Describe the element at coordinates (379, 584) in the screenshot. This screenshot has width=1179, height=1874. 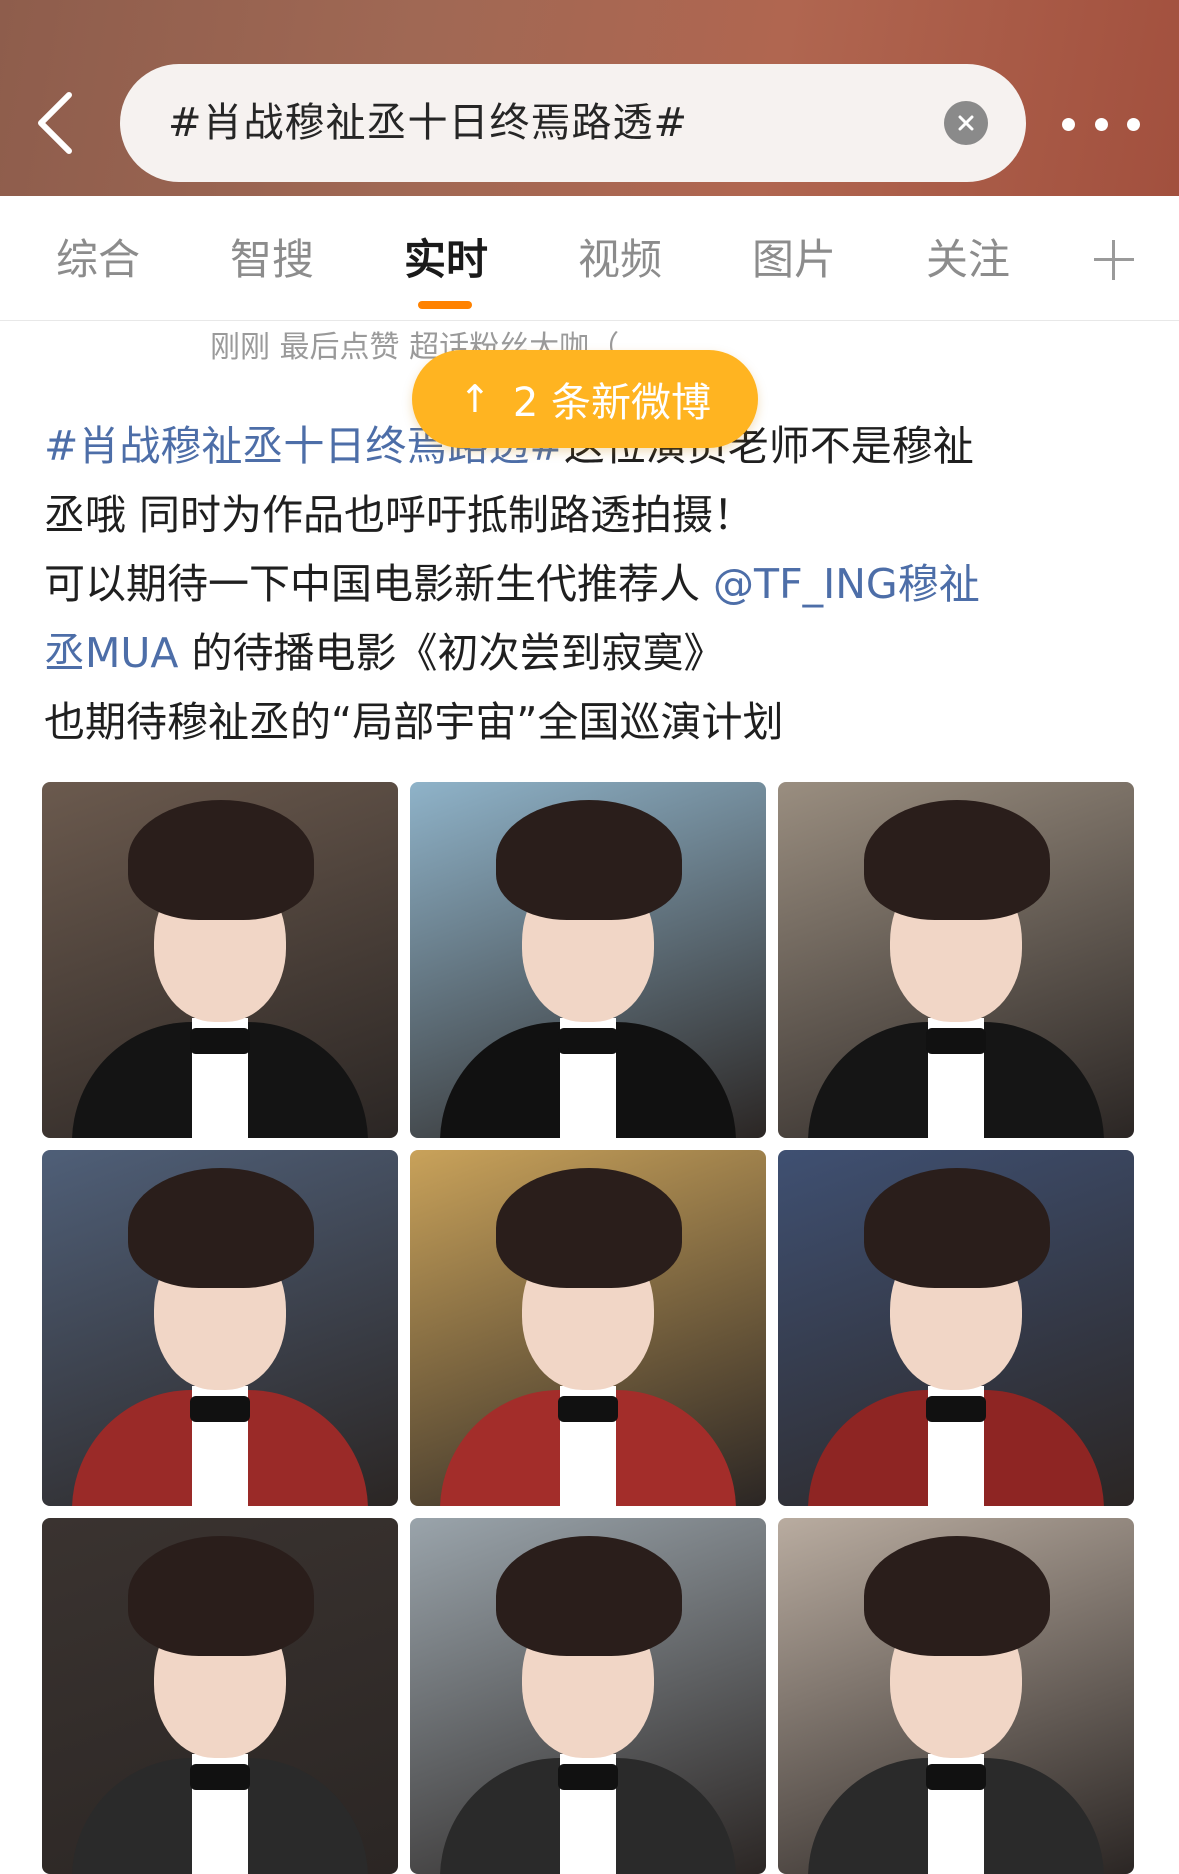
I see `post-text-segment: 可以期待一下中国电影新生代推荐人` at that location.